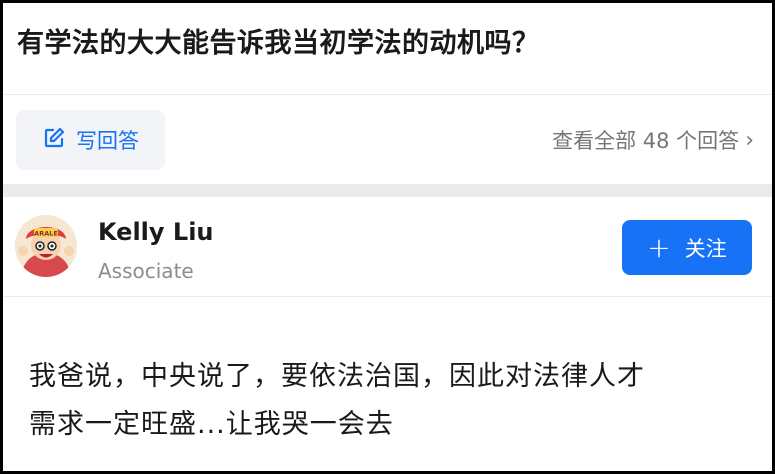  What do you see at coordinates (54, 140) in the screenshot?
I see `edit-icon` at bounding box center [54, 140].